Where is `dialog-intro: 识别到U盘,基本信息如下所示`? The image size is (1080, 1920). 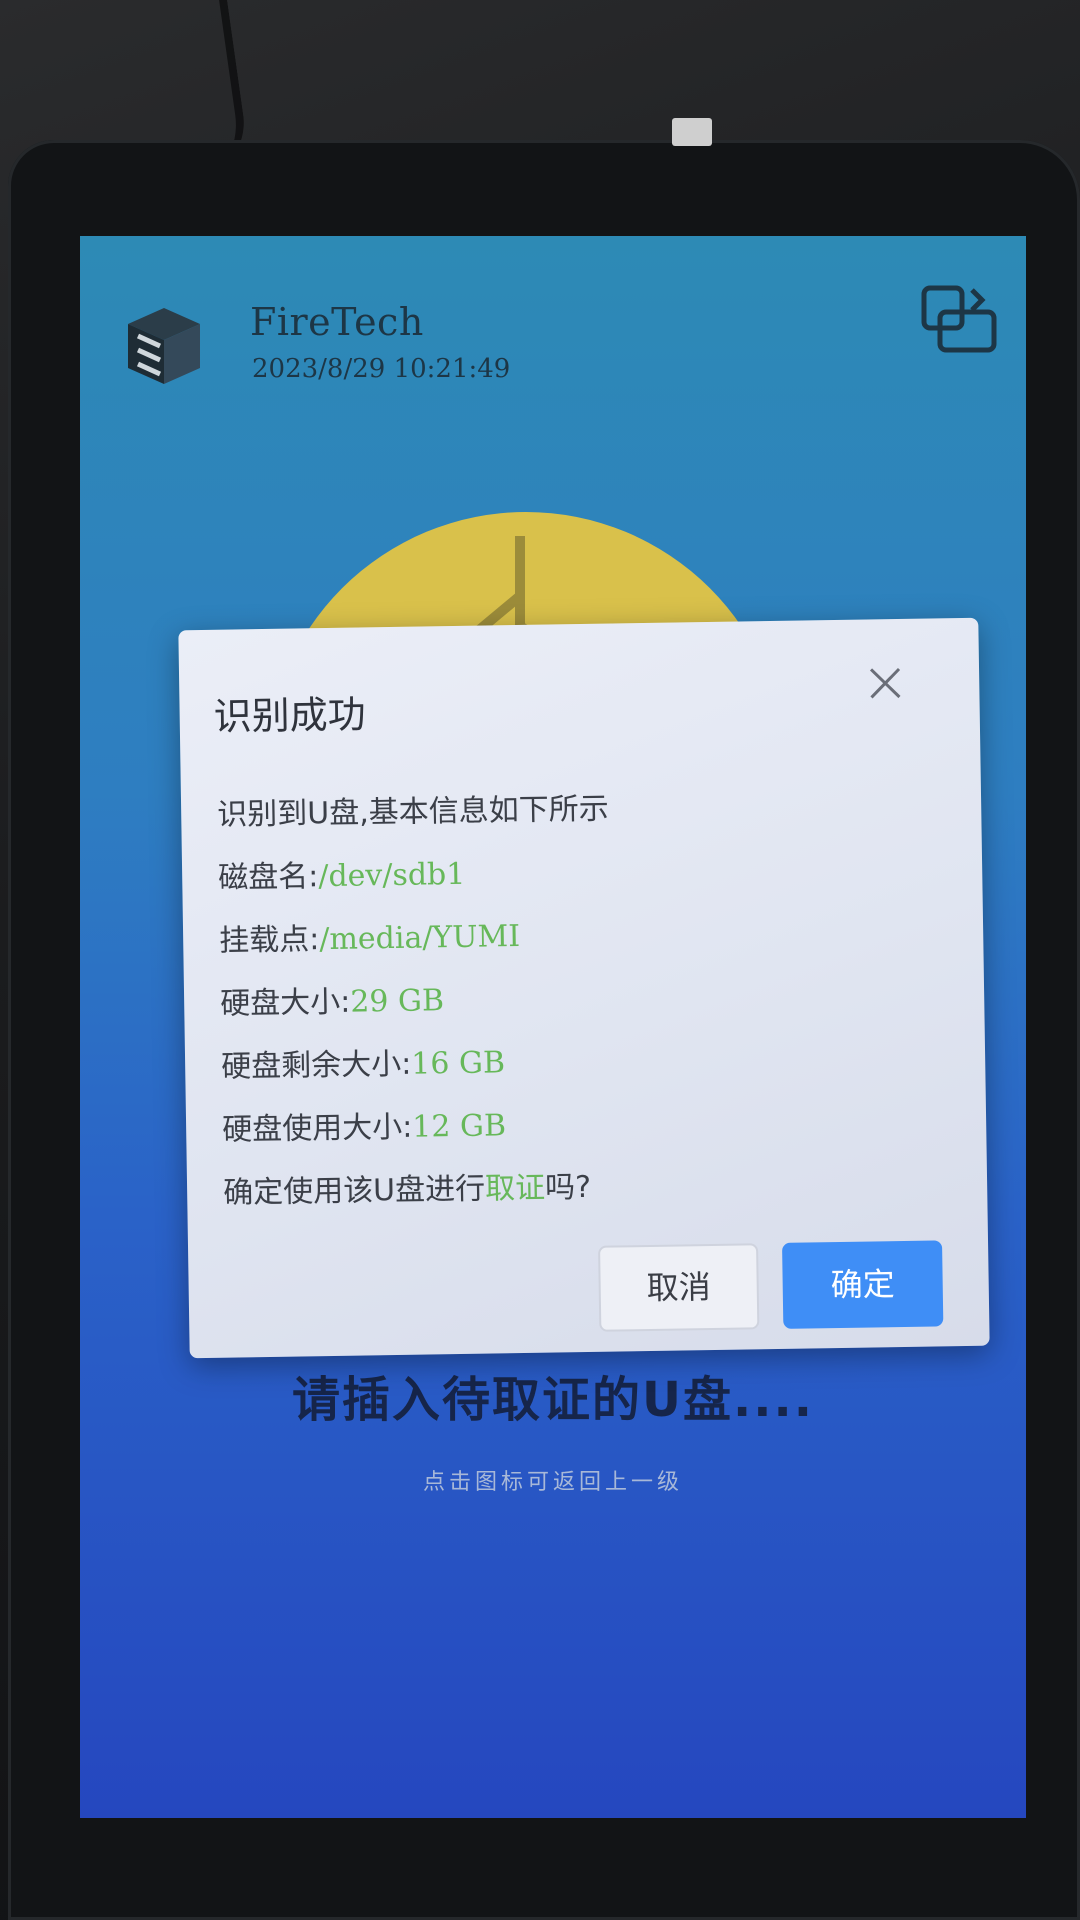 dialog-intro: 识别到U盘,基本信息如下所示 is located at coordinates (412, 812).